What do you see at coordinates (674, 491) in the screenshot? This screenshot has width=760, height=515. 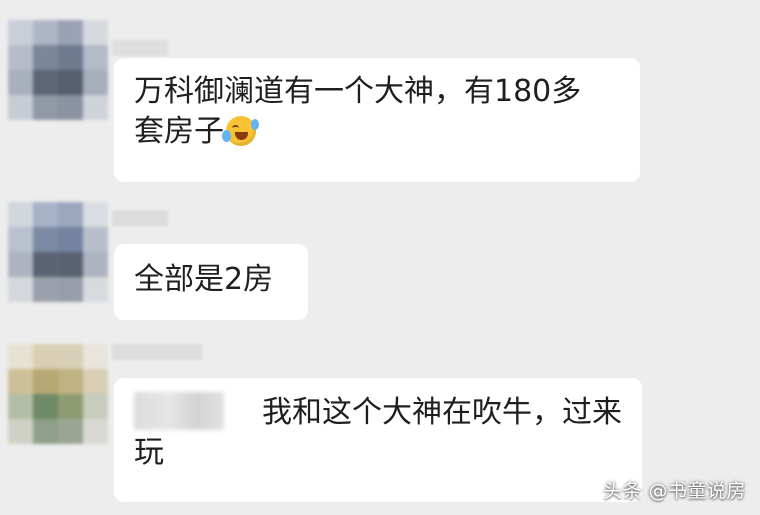 I see `watermark: 头条 @书童说房` at bounding box center [674, 491].